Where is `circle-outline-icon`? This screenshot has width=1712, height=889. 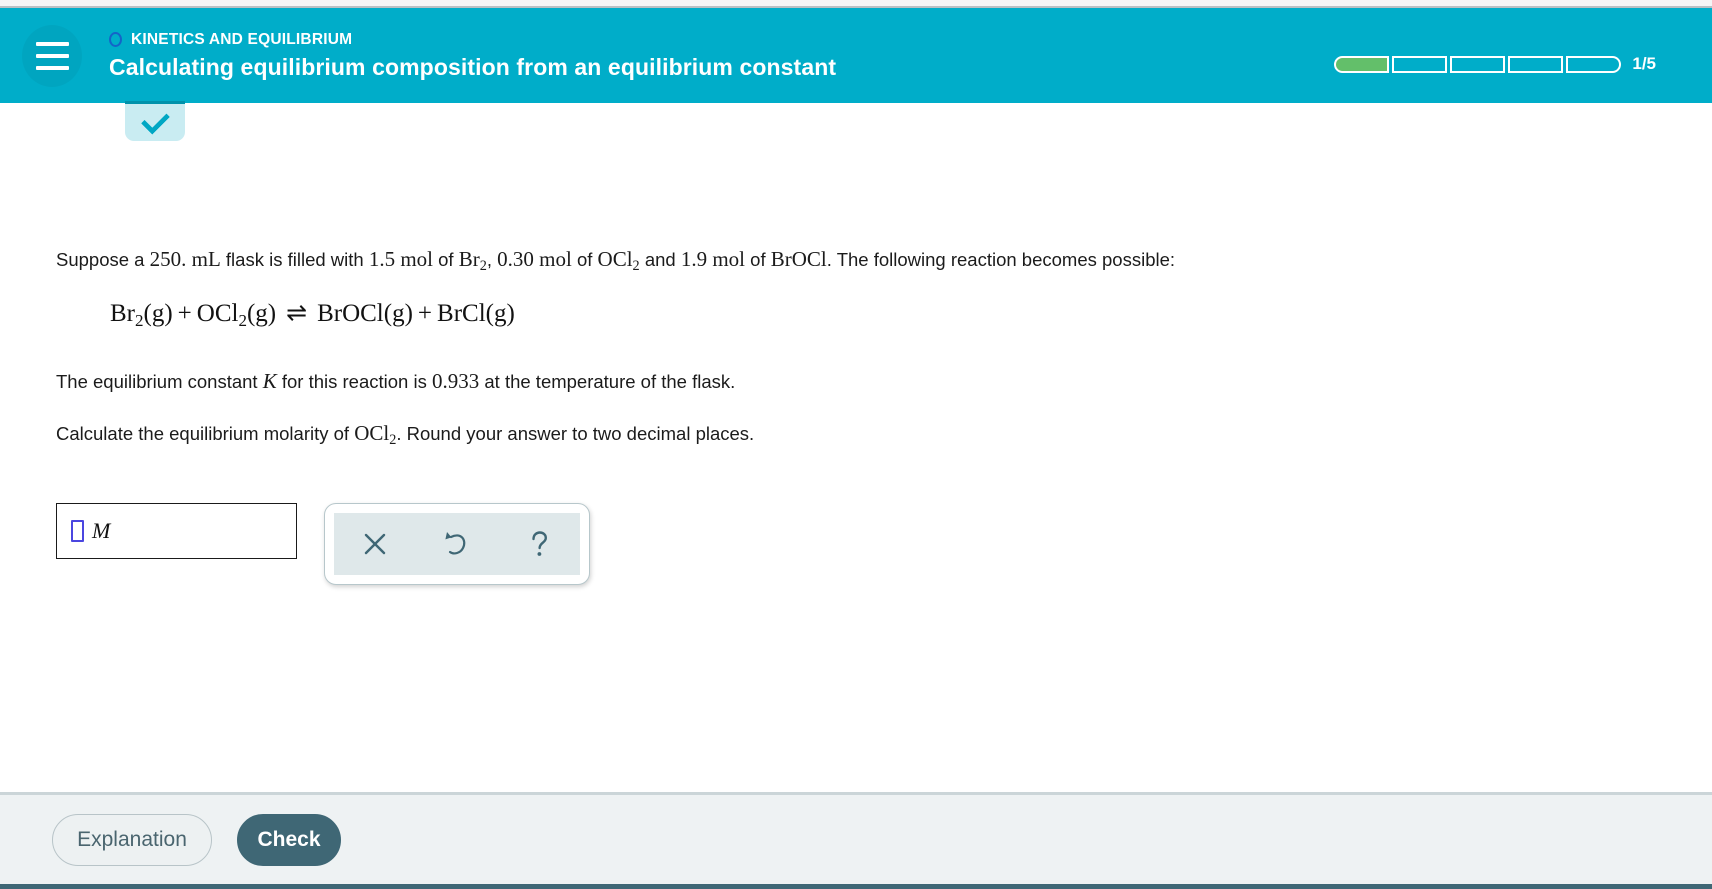
circle-outline-icon is located at coordinates (115, 39).